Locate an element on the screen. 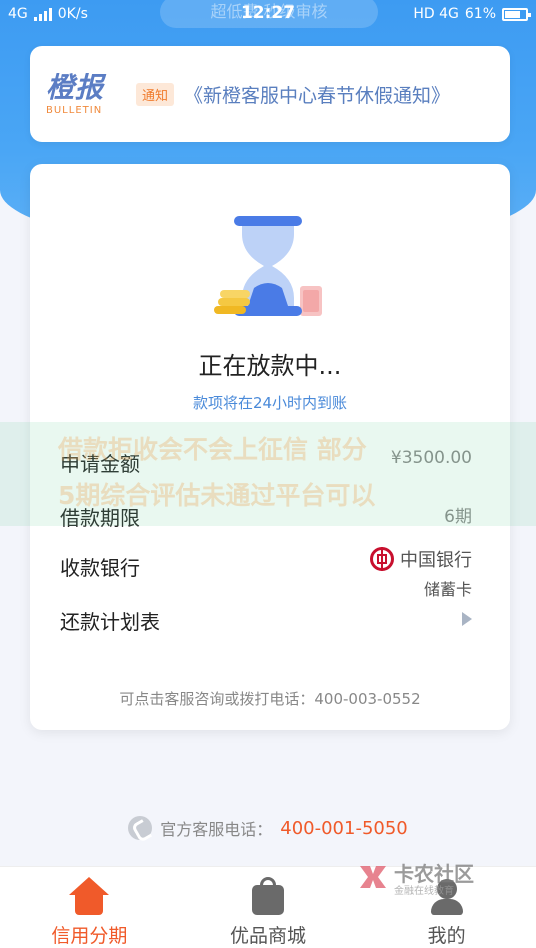 Image resolution: width=536 pixels, height=948 pixels. bank-of-china-icon is located at coordinates (382, 559).